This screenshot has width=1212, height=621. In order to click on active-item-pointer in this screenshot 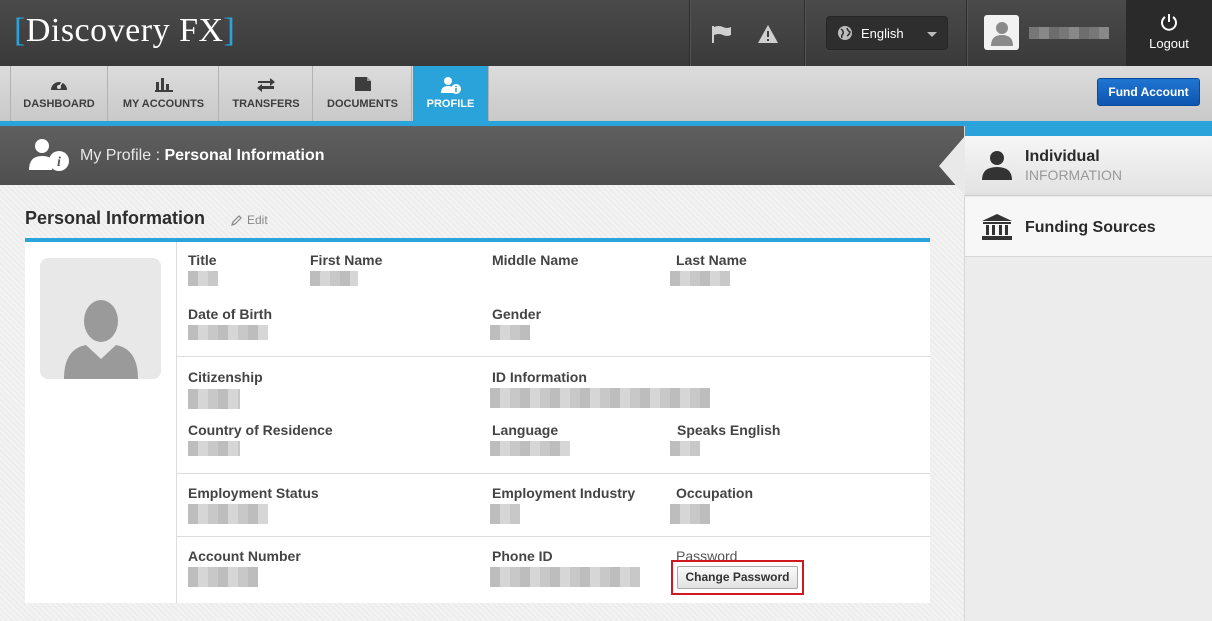, I will do `click(952, 166)`.